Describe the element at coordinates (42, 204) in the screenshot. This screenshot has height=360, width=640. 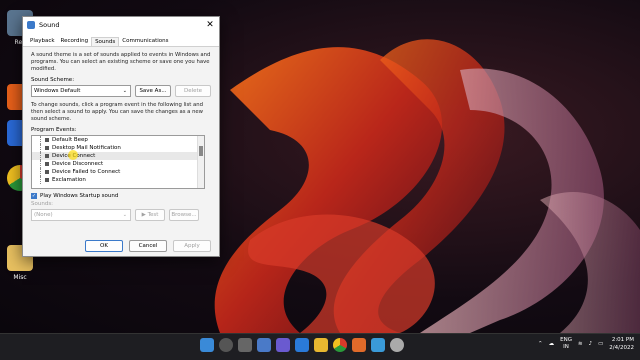
I see `sounds-label: Sounds:` at that location.